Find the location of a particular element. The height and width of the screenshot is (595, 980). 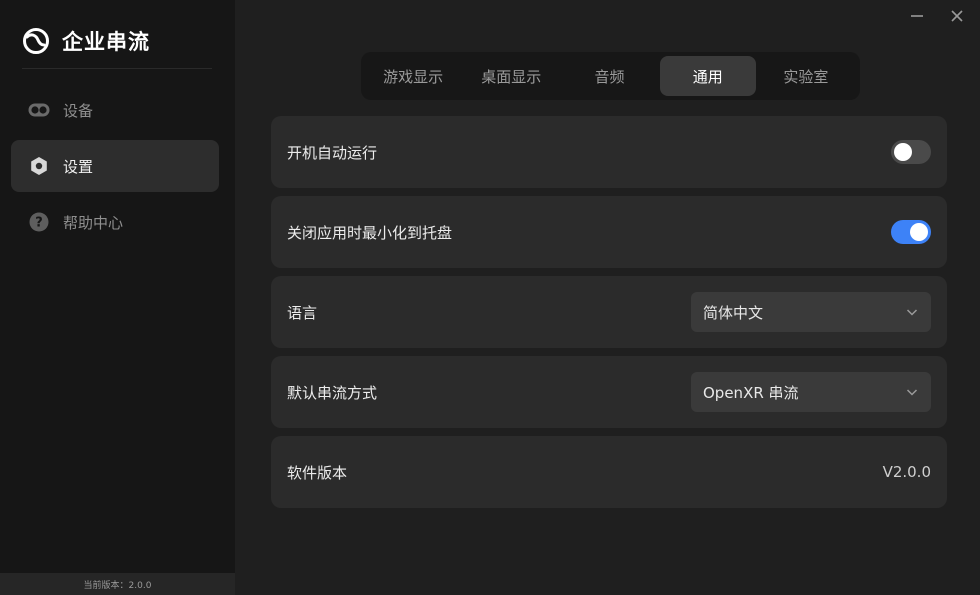

setting-language: 语言 简体中文 is located at coordinates (609, 312).